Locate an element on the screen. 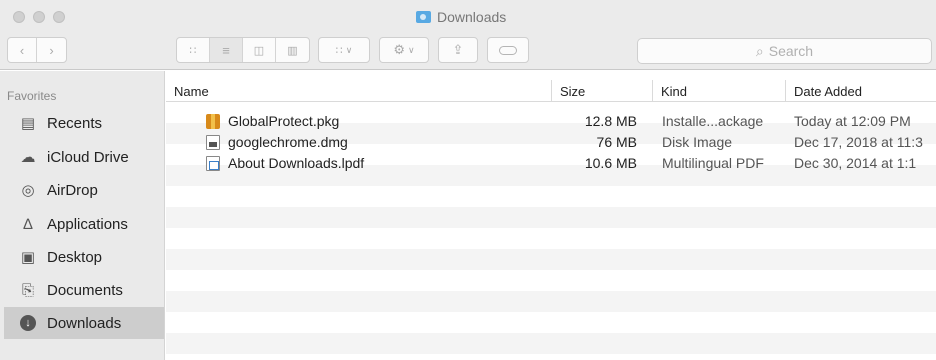 This screenshot has height=360, width=936. file-size: 10.6 MB is located at coordinates (610, 163).